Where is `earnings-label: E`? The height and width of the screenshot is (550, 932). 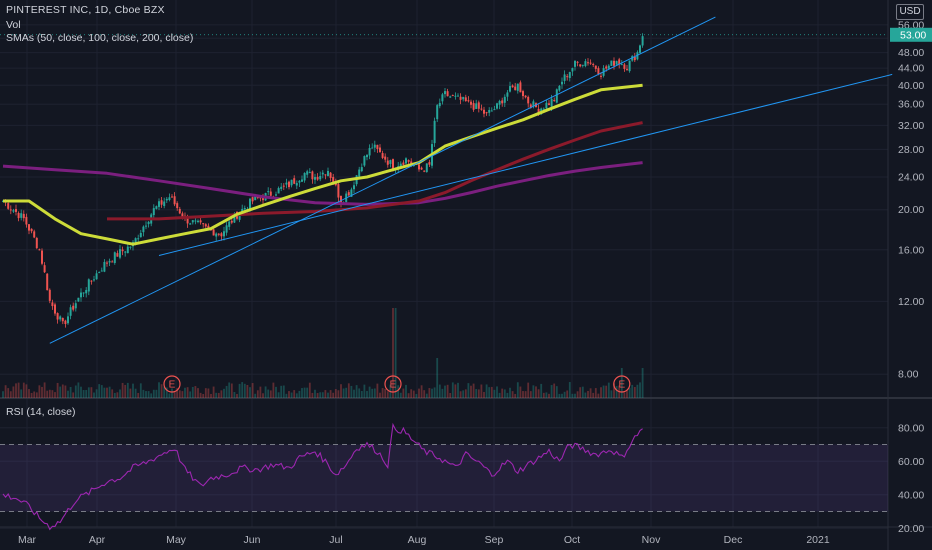
earnings-label: E is located at coordinates (393, 385).